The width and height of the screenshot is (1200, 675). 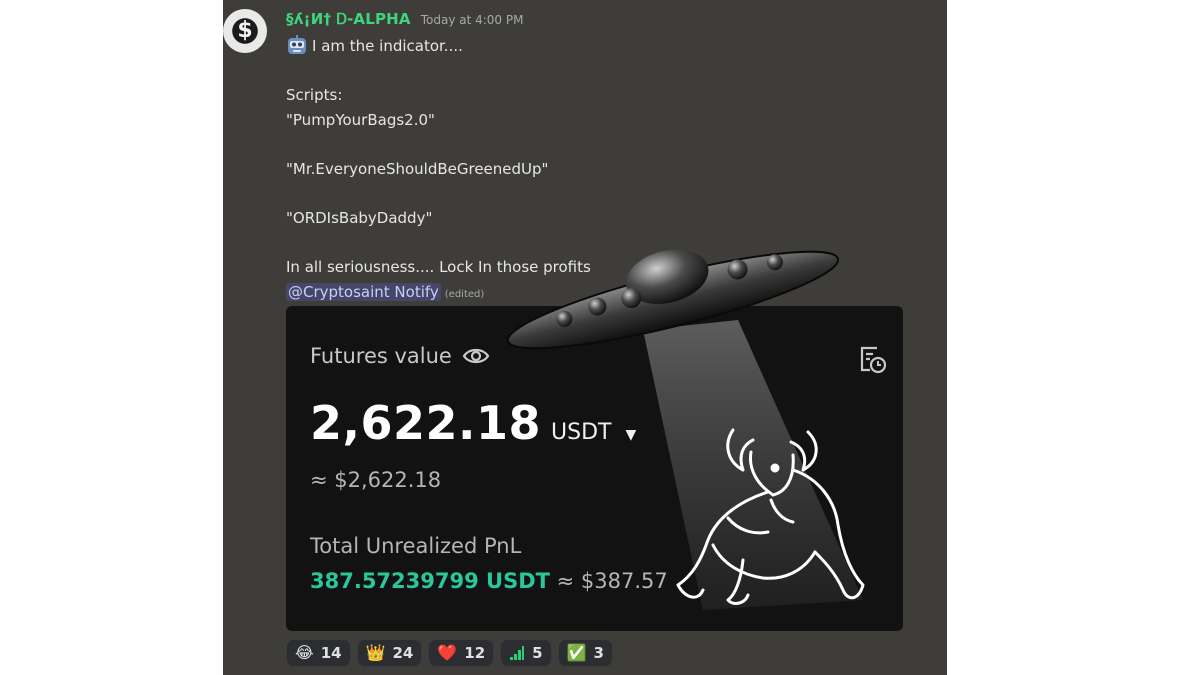 What do you see at coordinates (537, 653) in the screenshot?
I see `reaction-count: 5` at bounding box center [537, 653].